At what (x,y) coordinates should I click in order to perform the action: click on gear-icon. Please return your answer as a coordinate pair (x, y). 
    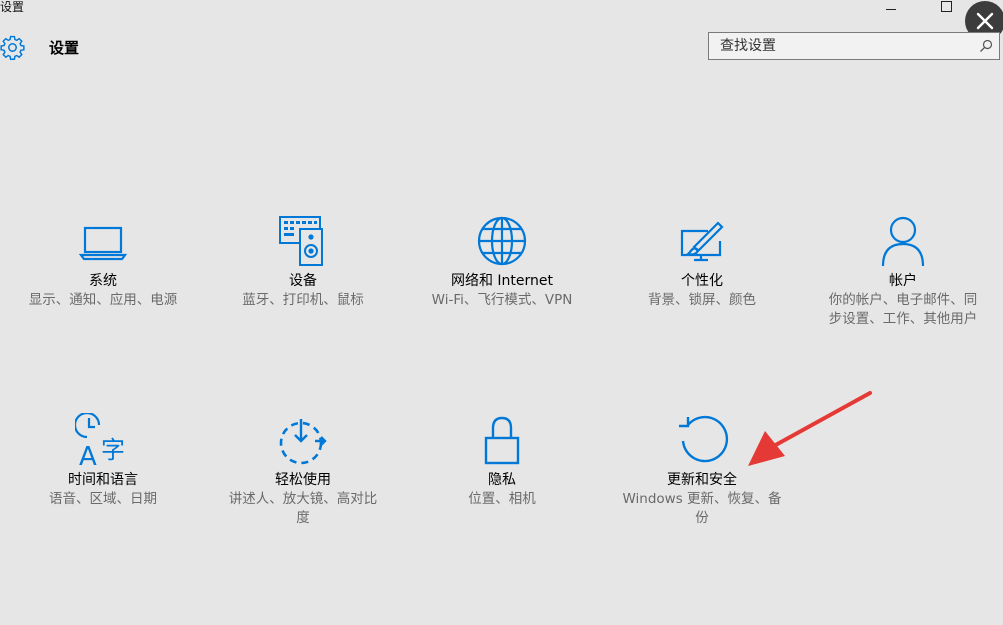
    Looking at the image, I should click on (12, 47).